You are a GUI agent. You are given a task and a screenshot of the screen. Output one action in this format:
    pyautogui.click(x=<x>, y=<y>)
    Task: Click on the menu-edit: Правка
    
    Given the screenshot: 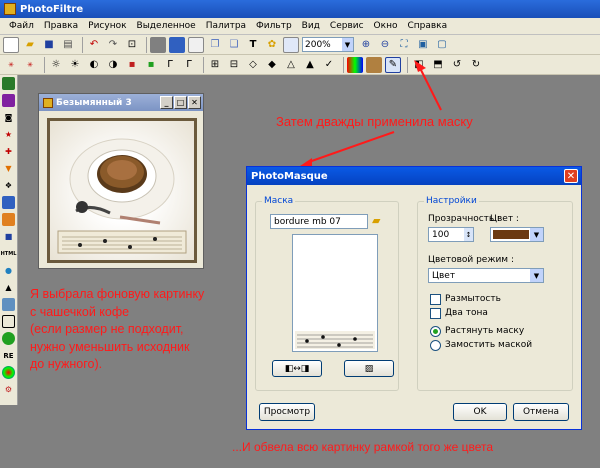 What is the action you would take?
    pyautogui.click(x=61, y=26)
    